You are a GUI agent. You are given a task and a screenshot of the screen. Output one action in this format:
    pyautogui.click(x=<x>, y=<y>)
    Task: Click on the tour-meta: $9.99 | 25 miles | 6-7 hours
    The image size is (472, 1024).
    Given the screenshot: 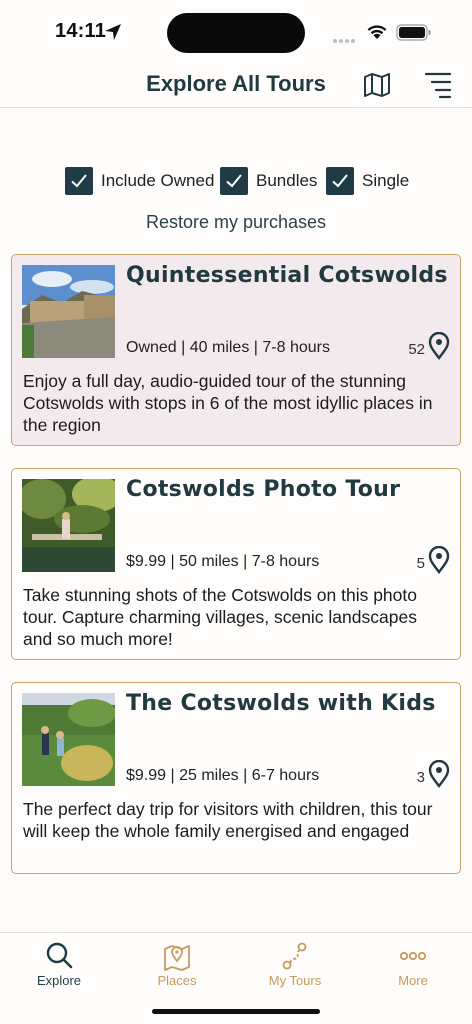 What is the action you would take?
    pyautogui.click(x=223, y=775)
    